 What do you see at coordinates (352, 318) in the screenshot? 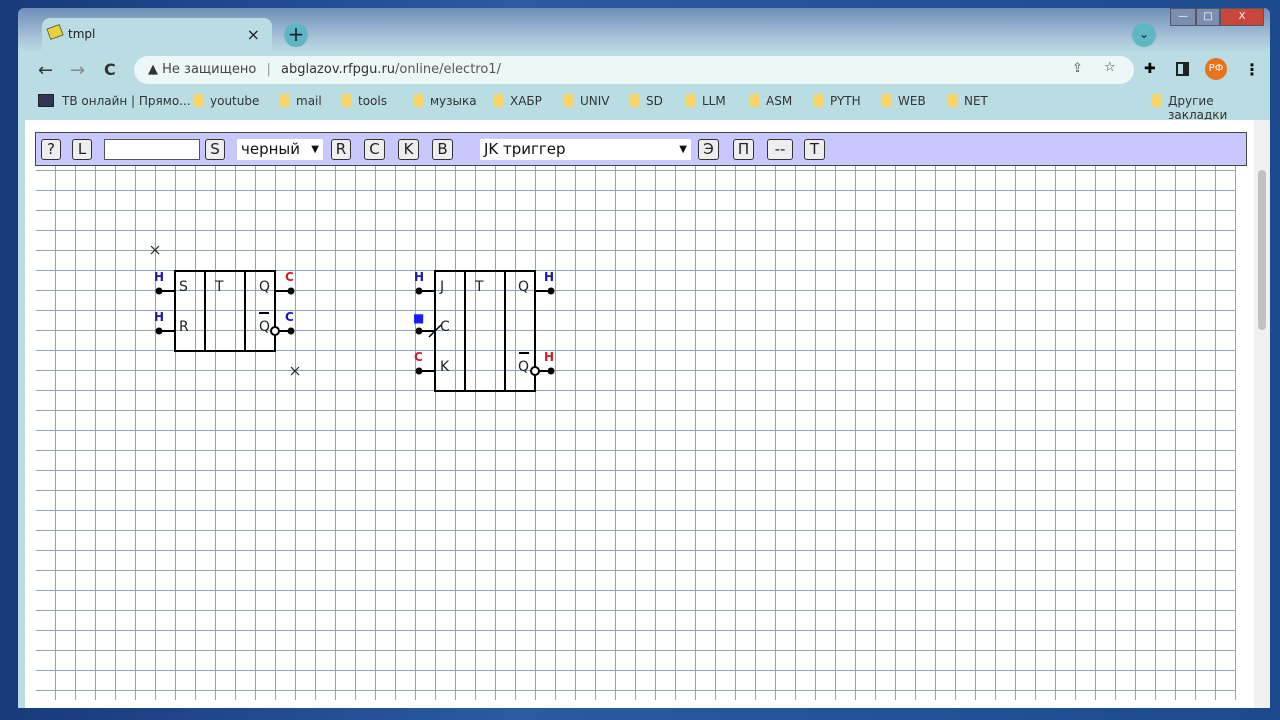
I see `circuit-overlay: S R T Q Q Н Н С С J C K T Q Q Н ■ С Н Н` at bounding box center [352, 318].